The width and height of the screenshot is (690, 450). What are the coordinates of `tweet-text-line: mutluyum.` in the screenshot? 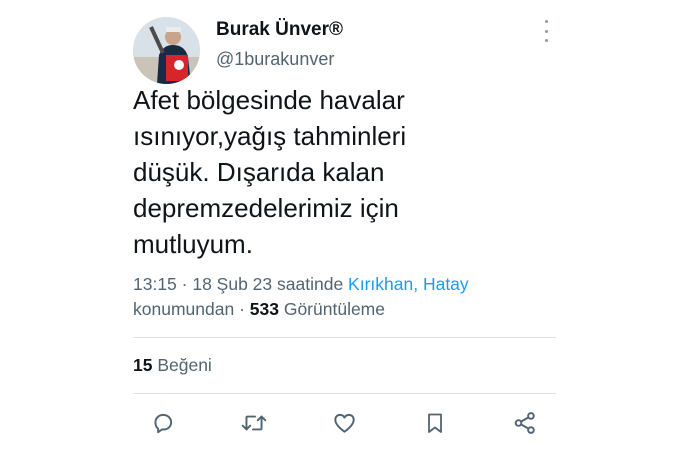 It's located at (193, 244).